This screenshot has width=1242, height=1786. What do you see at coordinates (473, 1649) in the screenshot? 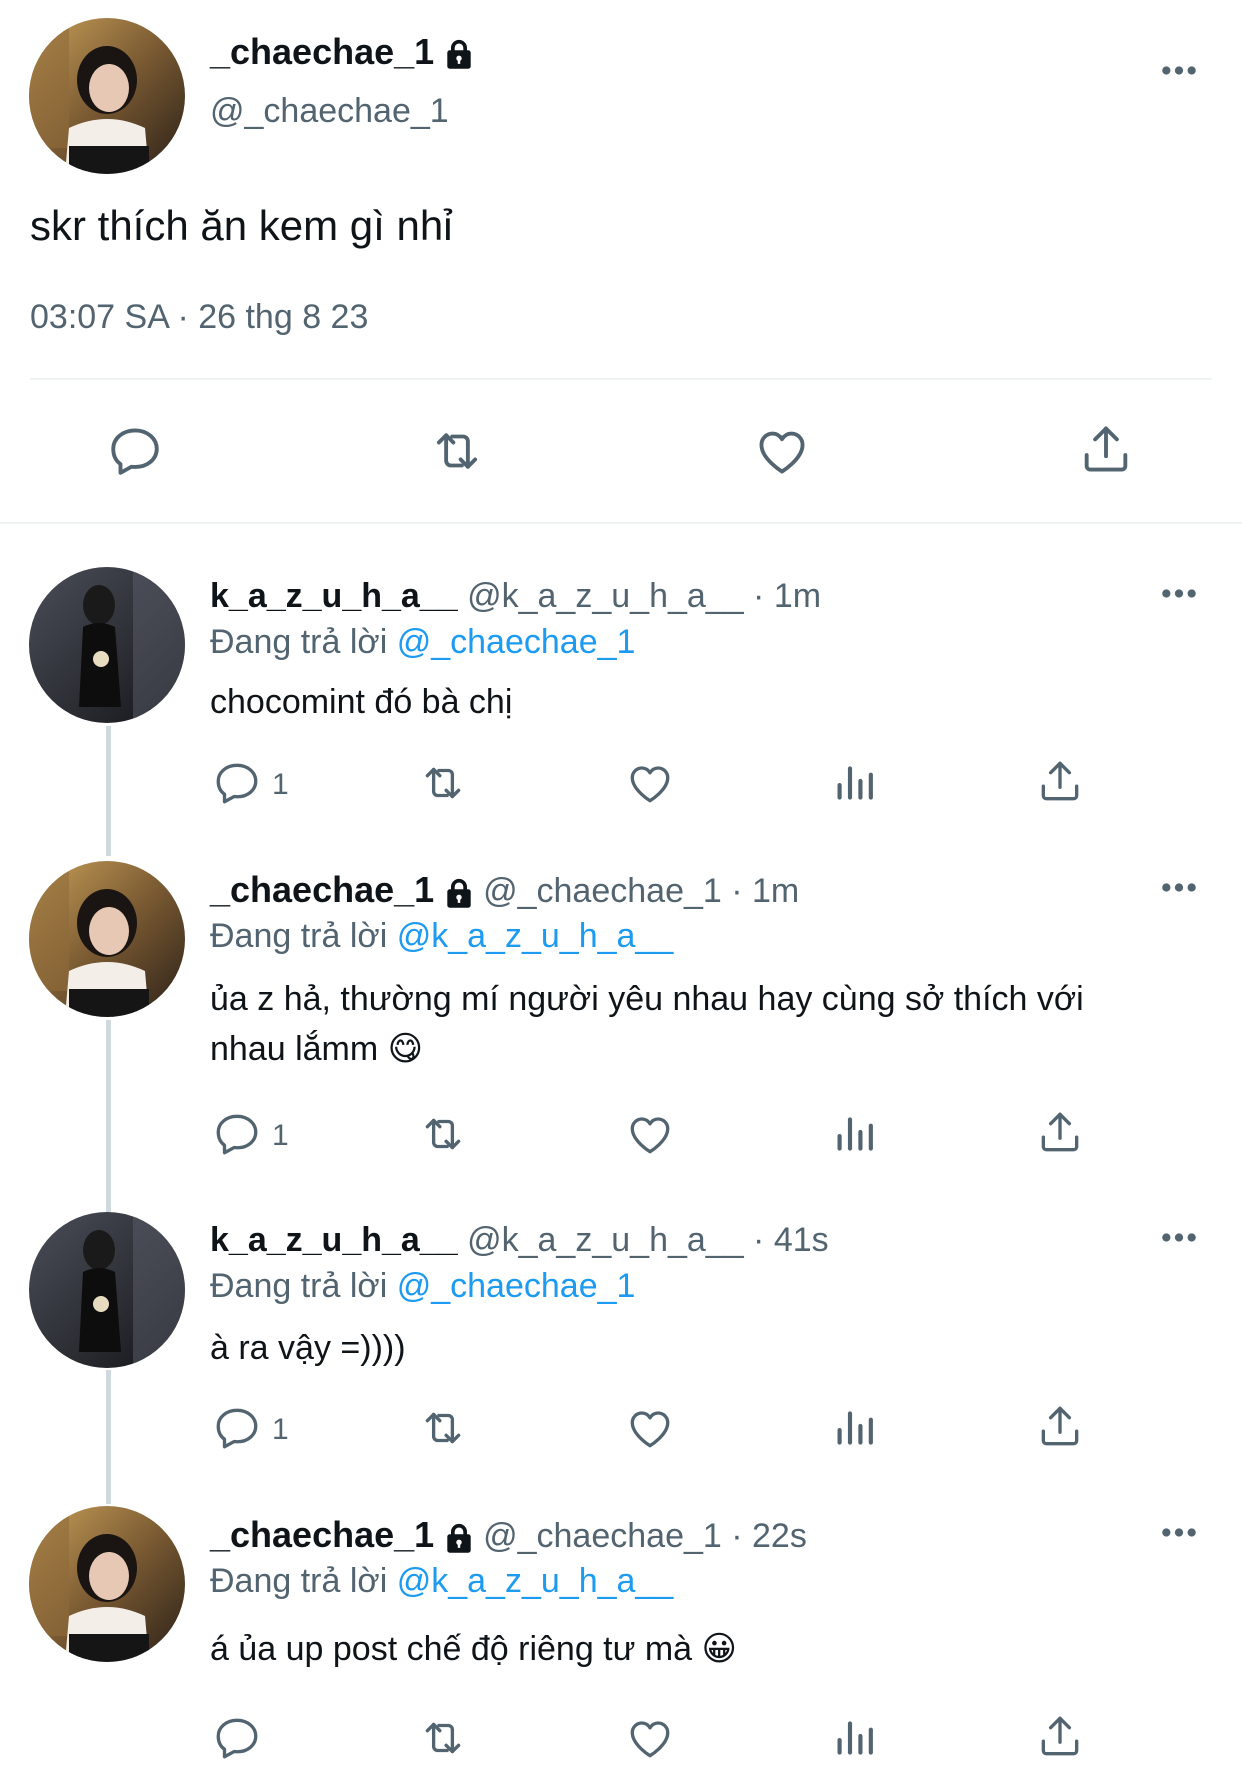
I see `tweet-text: á ủa up post chế độ riêng tư mà 😀` at bounding box center [473, 1649].